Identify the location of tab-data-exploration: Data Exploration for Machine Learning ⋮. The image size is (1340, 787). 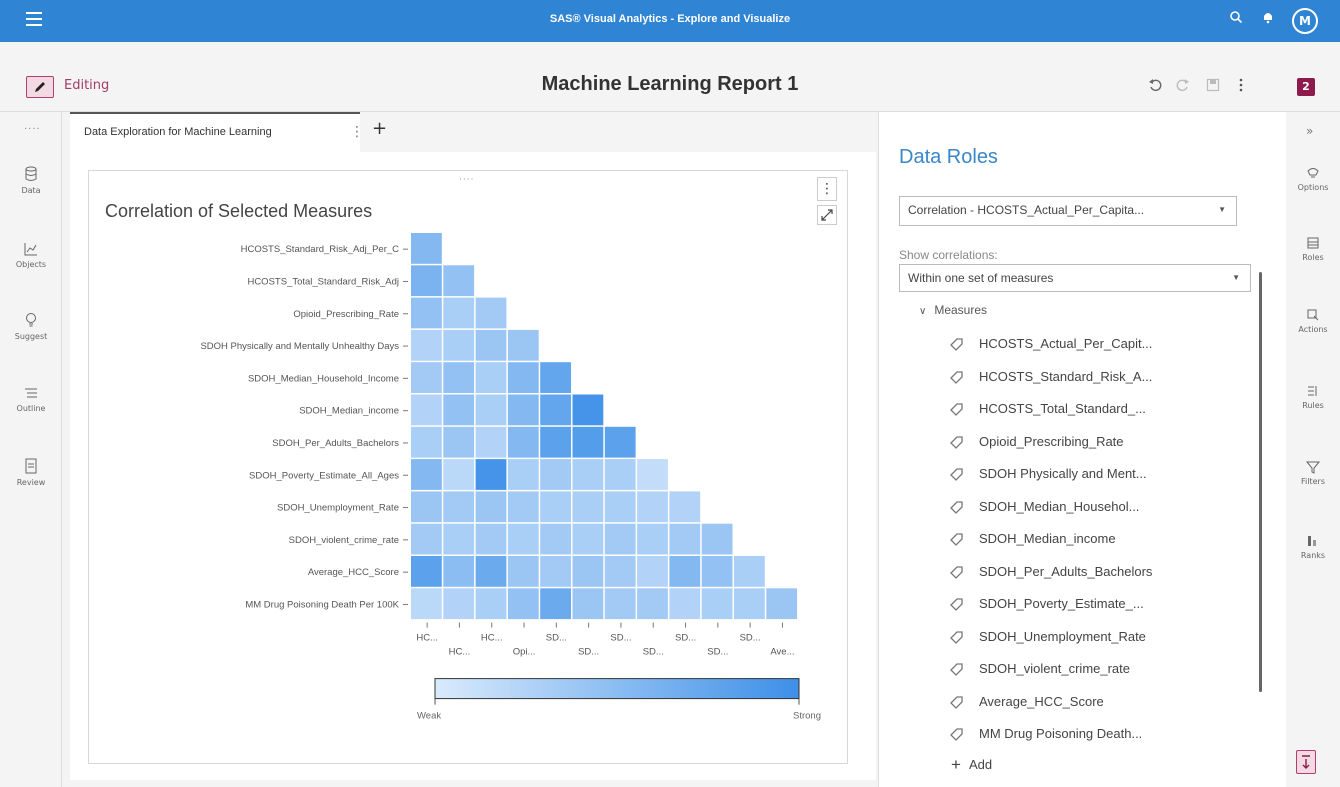
(217, 132).